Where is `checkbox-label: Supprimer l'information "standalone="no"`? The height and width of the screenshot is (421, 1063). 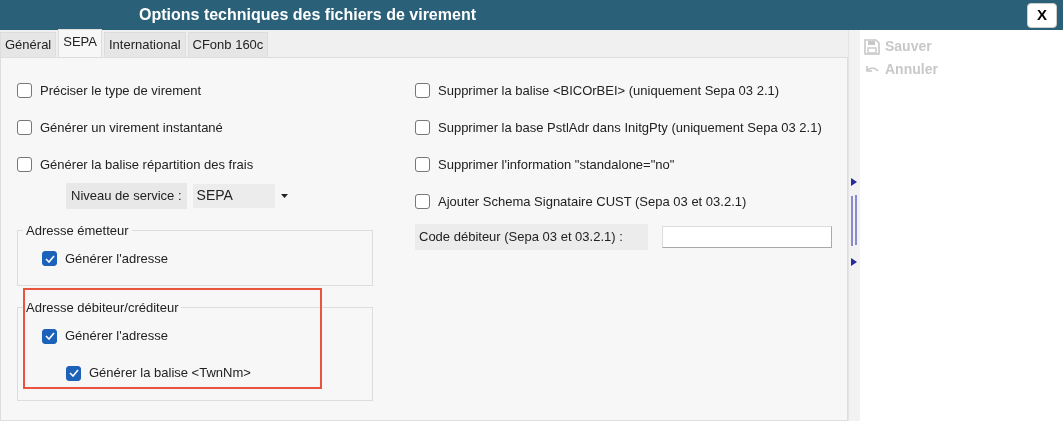
checkbox-label: Supprimer l'information "standalone="no" is located at coordinates (556, 164).